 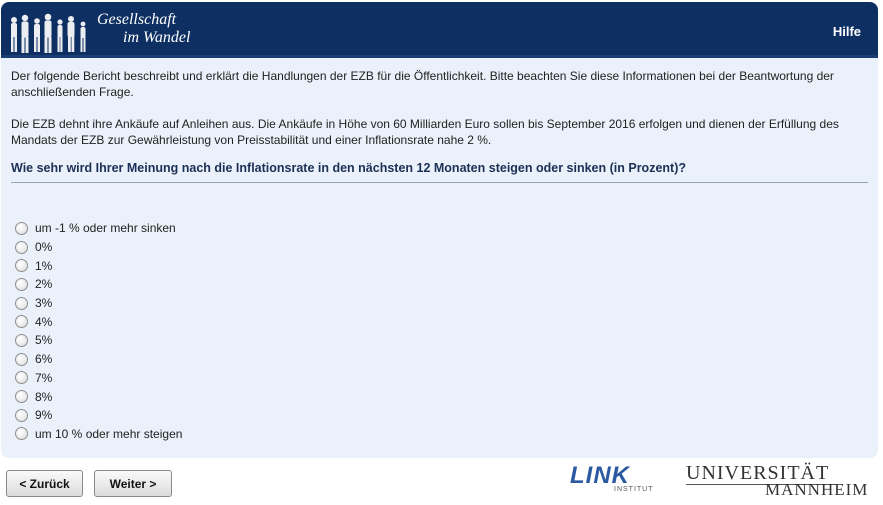 I want to click on help-link: Hilfe, so click(x=847, y=31).